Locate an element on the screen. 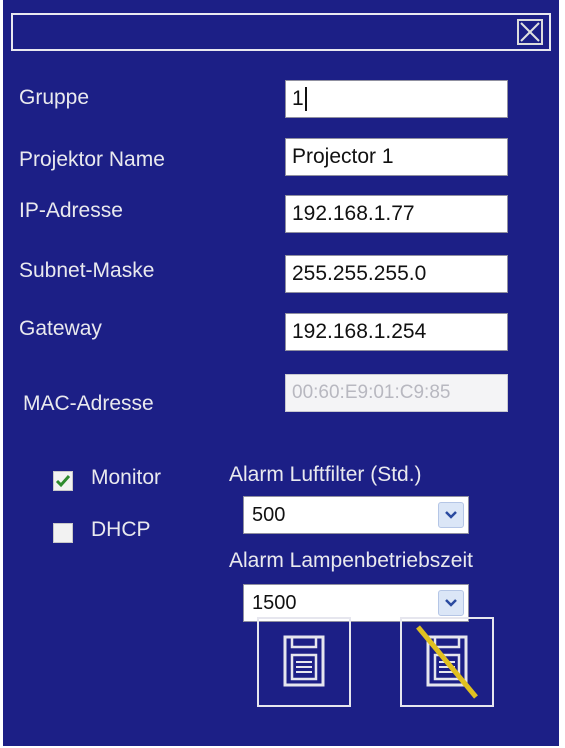  mac-address-label: MAC-Adresse is located at coordinates (88, 403).